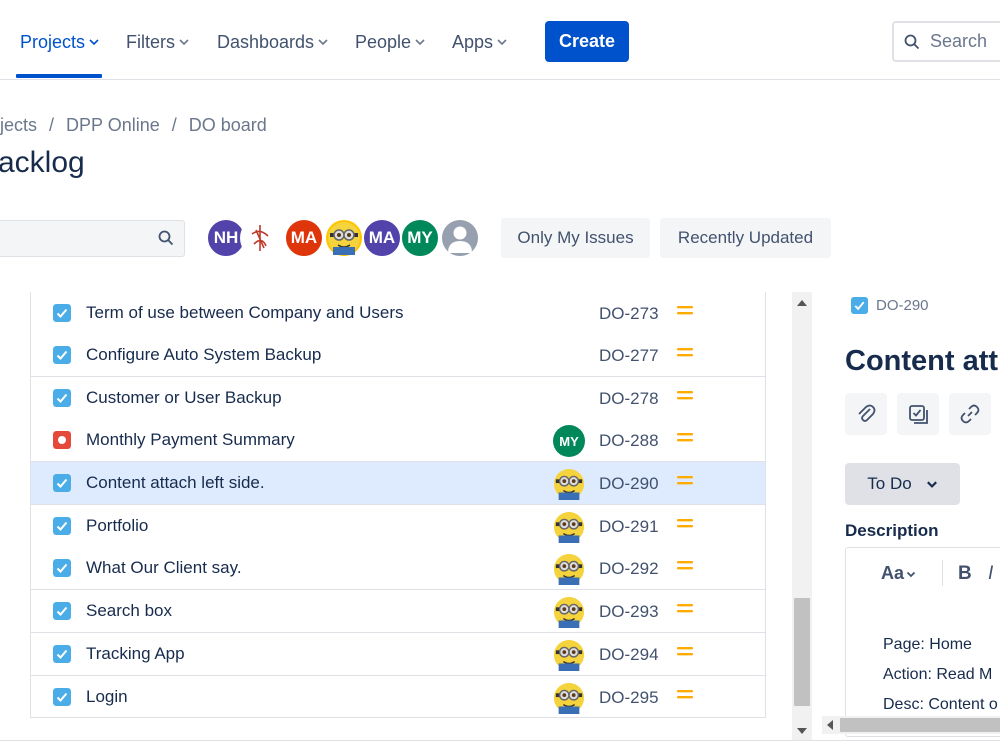 Image resolution: width=1000 pixels, height=750 pixels. I want to click on scroll-up-arrow-icon, so click(802, 303).